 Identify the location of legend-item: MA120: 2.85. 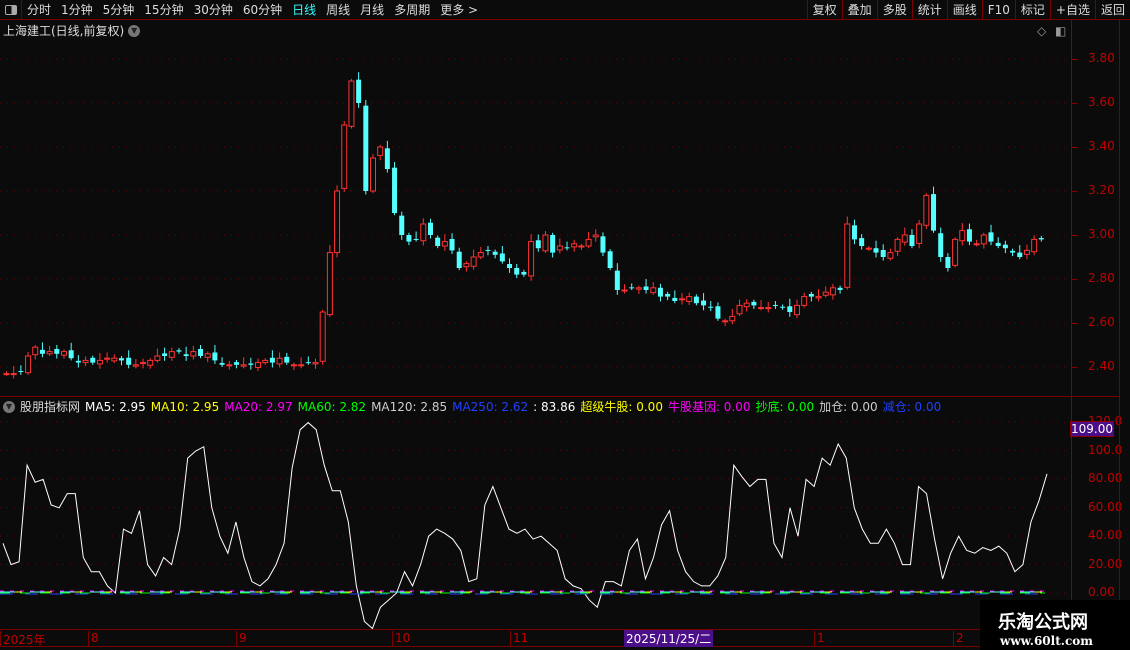
(409, 406).